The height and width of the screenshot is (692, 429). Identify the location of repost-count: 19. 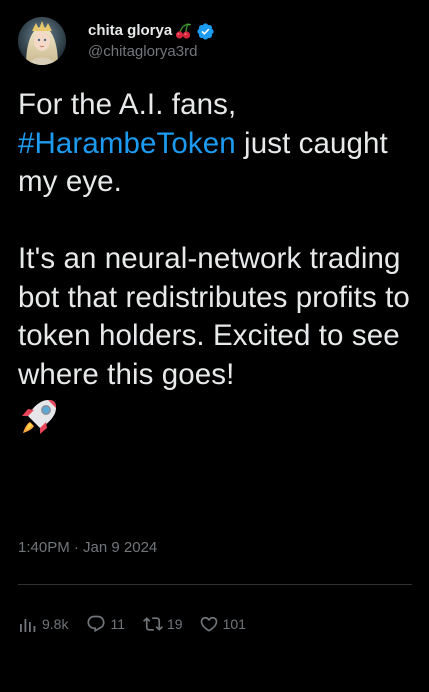
(175, 624).